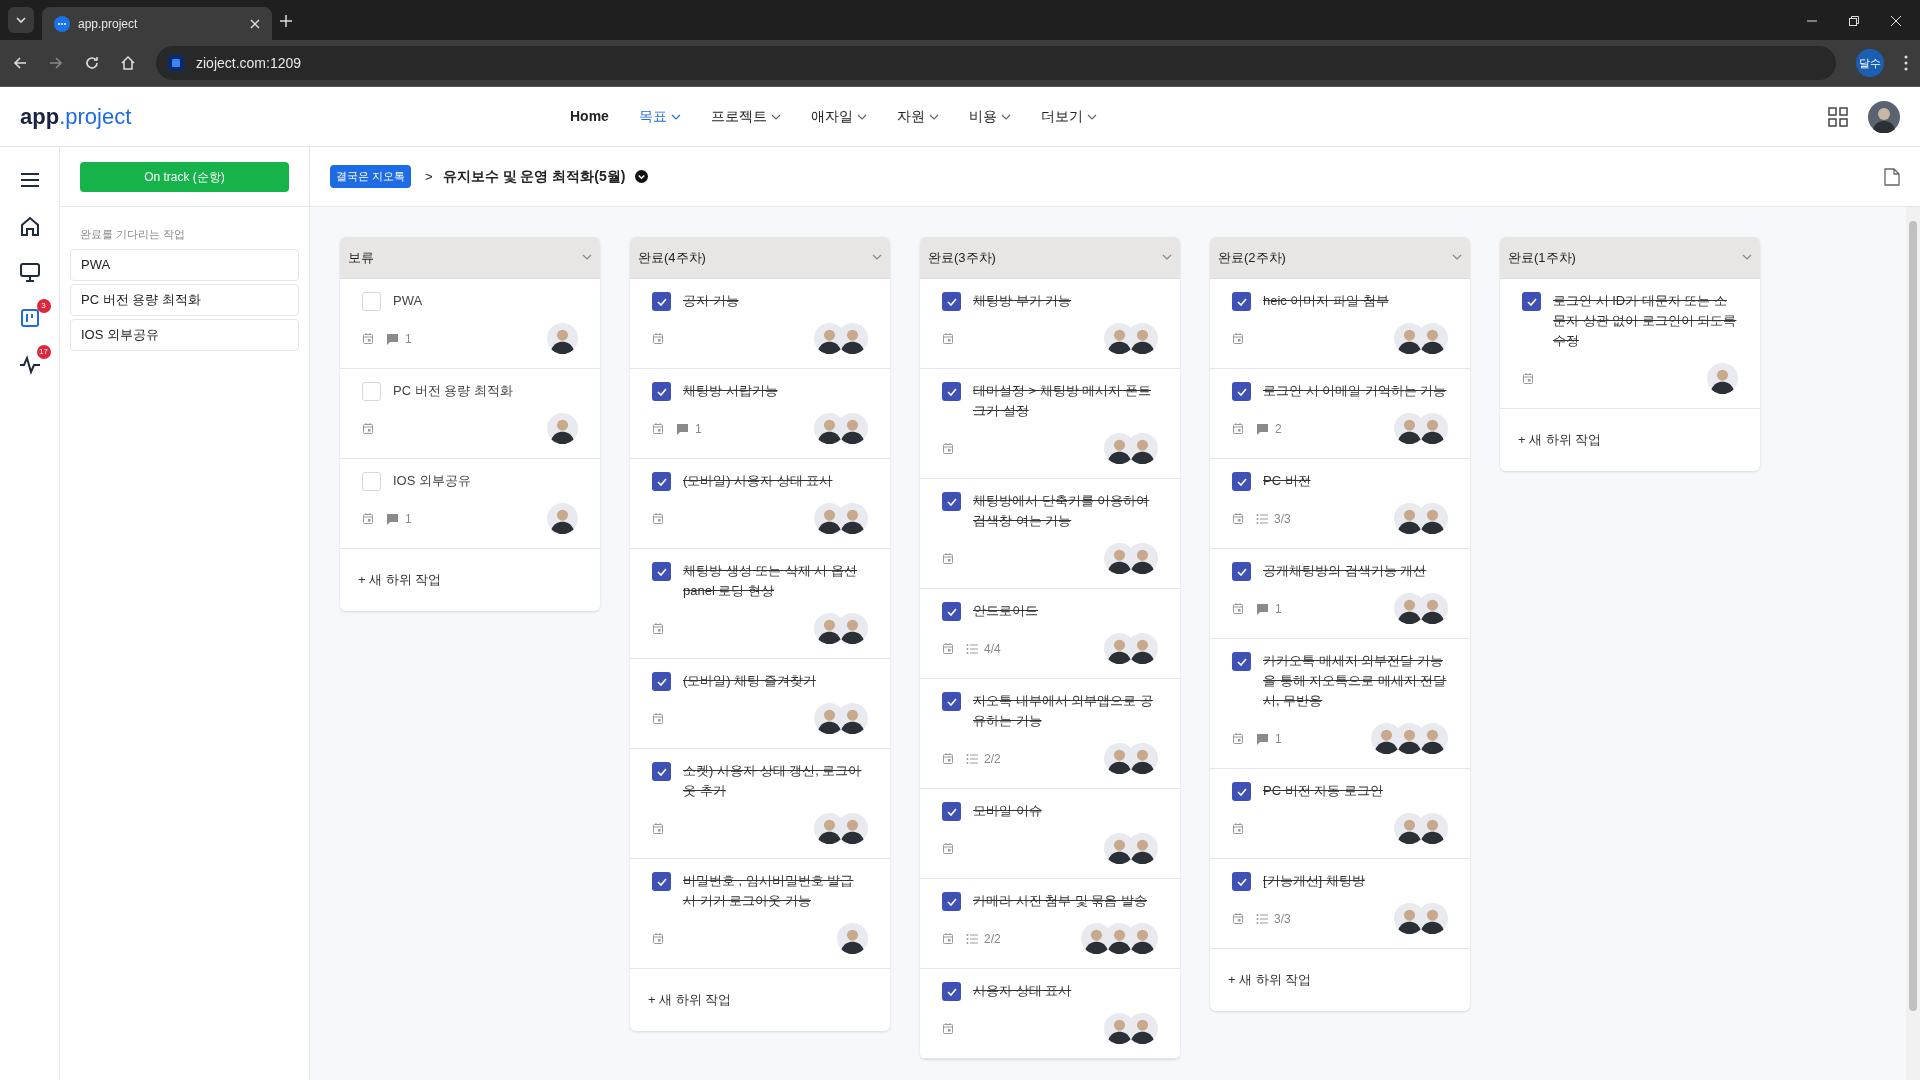 Image resolution: width=1920 pixels, height=1080 pixels. Describe the element at coordinates (589, 116) in the screenshot. I see `nav-link: Home` at that location.